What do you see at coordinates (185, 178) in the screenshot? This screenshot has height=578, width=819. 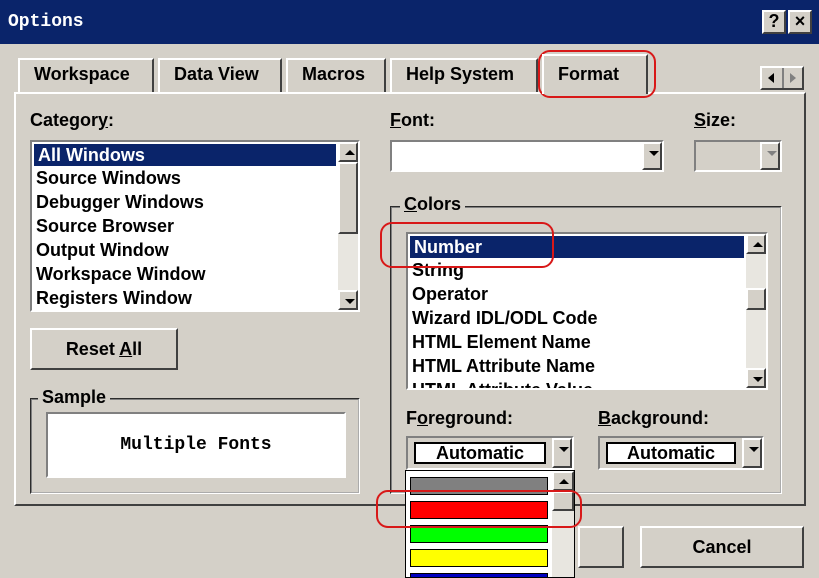 I see `category-item: Source Windows` at bounding box center [185, 178].